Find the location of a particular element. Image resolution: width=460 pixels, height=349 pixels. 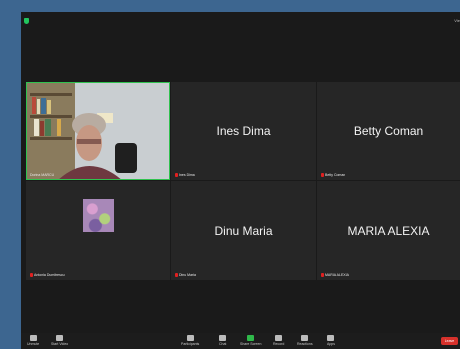

video-camera-icon is located at coordinates (60, 338).